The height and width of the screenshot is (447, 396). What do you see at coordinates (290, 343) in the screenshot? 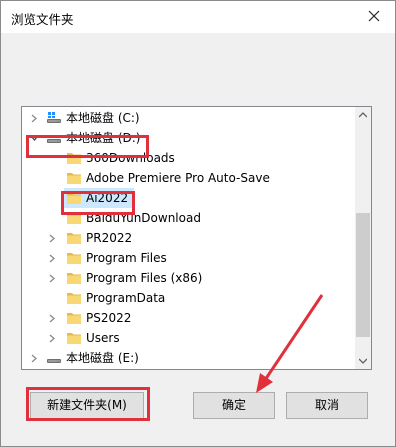
I see `annotation-arrow-icon` at bounding box center [290, 343].